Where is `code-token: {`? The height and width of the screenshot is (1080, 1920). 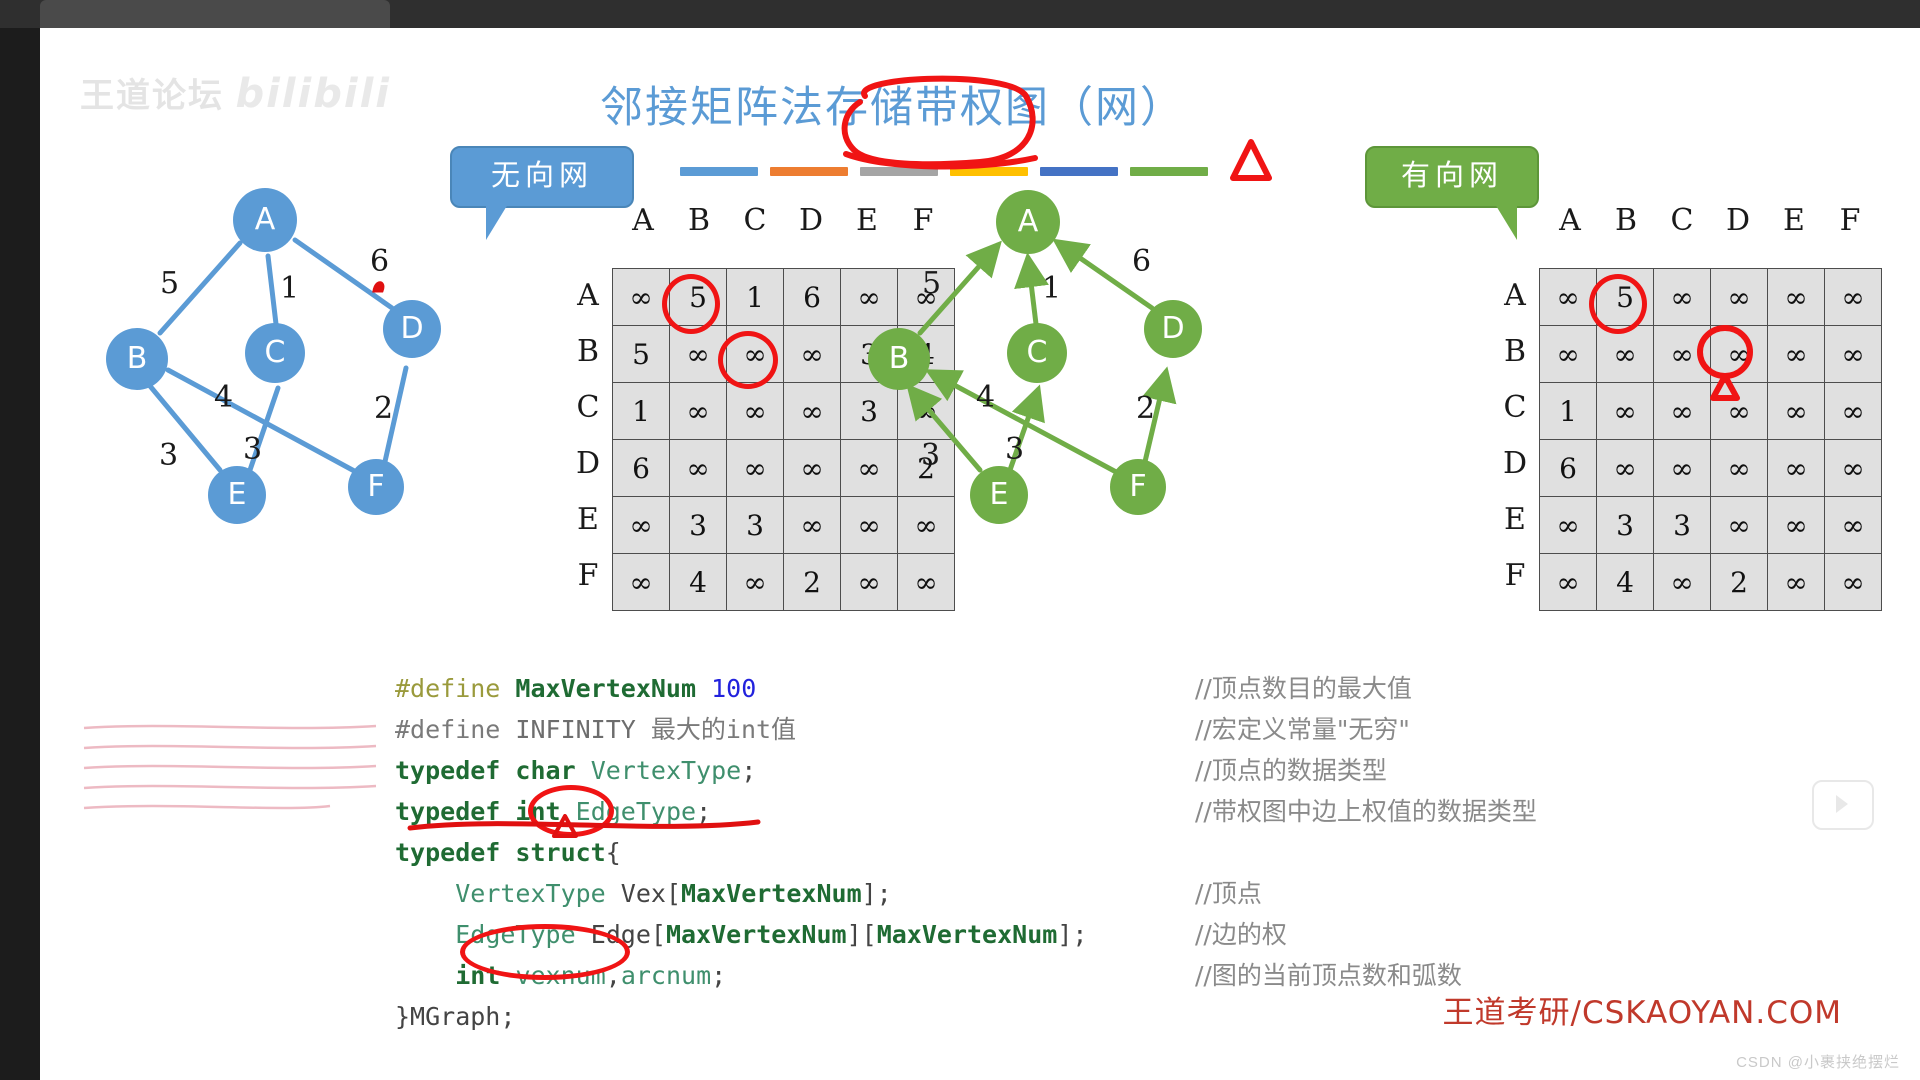 code-token: { is located at coordinates (613, 852).